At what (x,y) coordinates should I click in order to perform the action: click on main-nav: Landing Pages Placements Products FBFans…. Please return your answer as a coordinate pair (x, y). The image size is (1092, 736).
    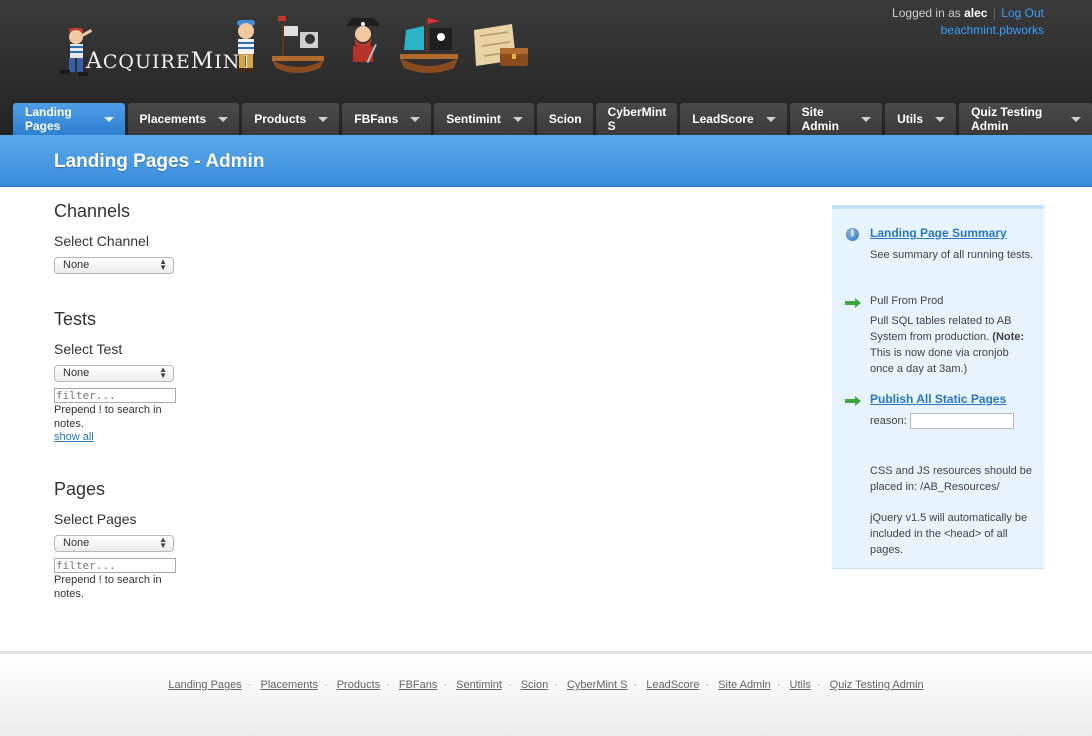
    Looking at the image, I should click on (552, 119).